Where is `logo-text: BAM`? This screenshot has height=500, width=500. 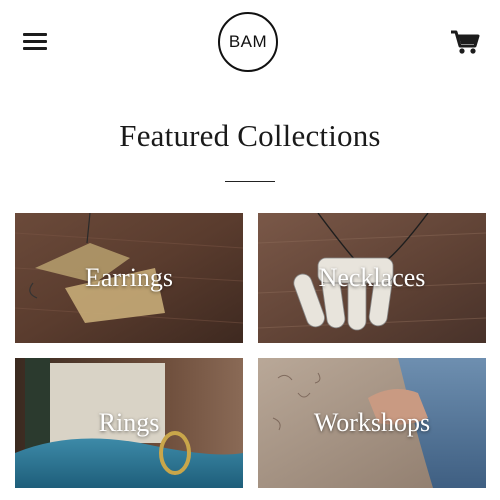 logo-text: BAM is located at coordinates (248, 41).